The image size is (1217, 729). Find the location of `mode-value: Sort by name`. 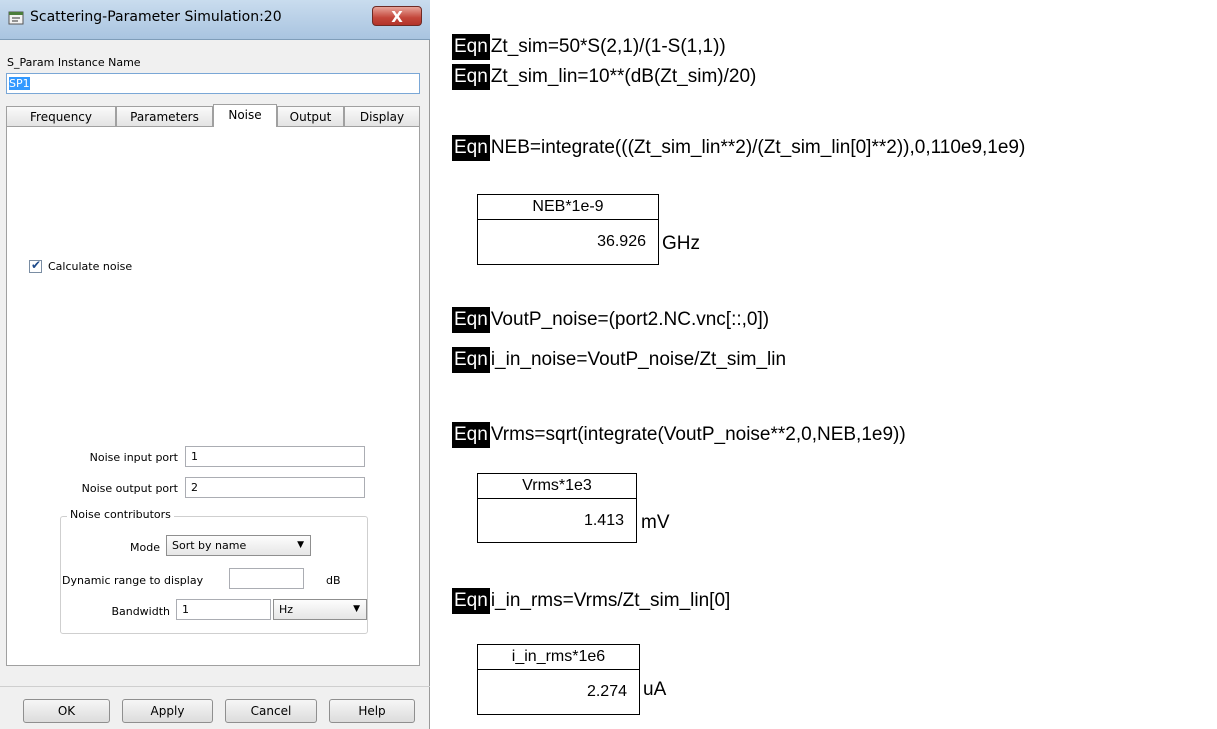

mode-value: Sort by name is located at coordinates (209, 545).